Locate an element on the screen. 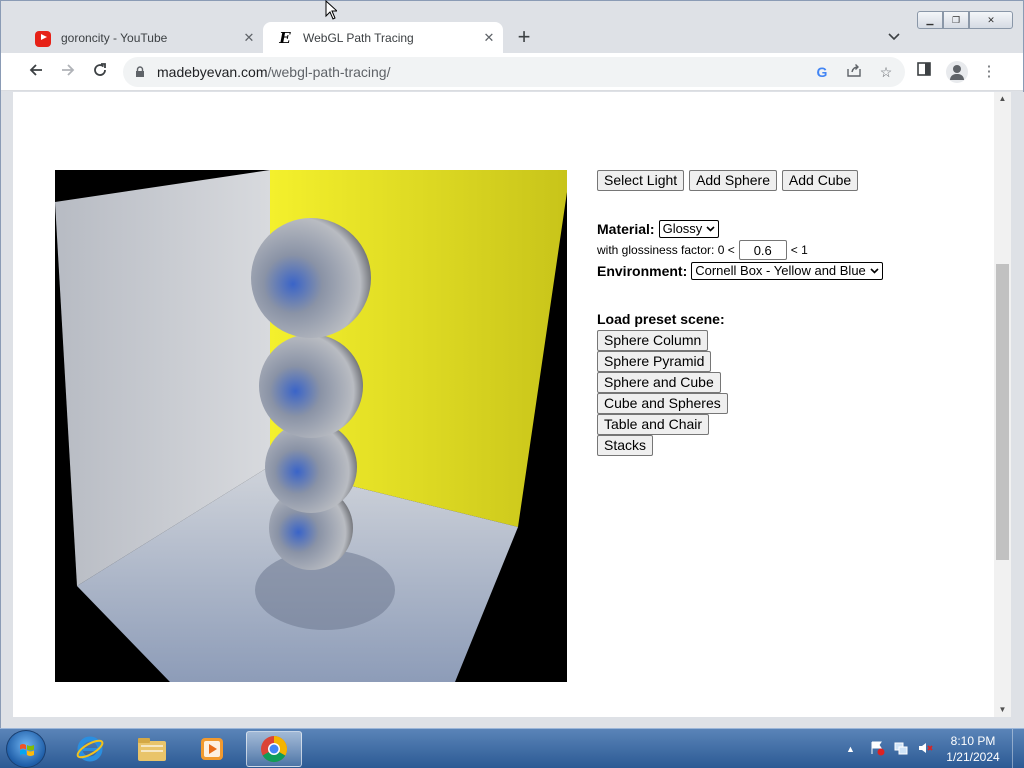 This screenshot has height=768, width=1024. window-frame-right is located at coordinates (1017, 404).